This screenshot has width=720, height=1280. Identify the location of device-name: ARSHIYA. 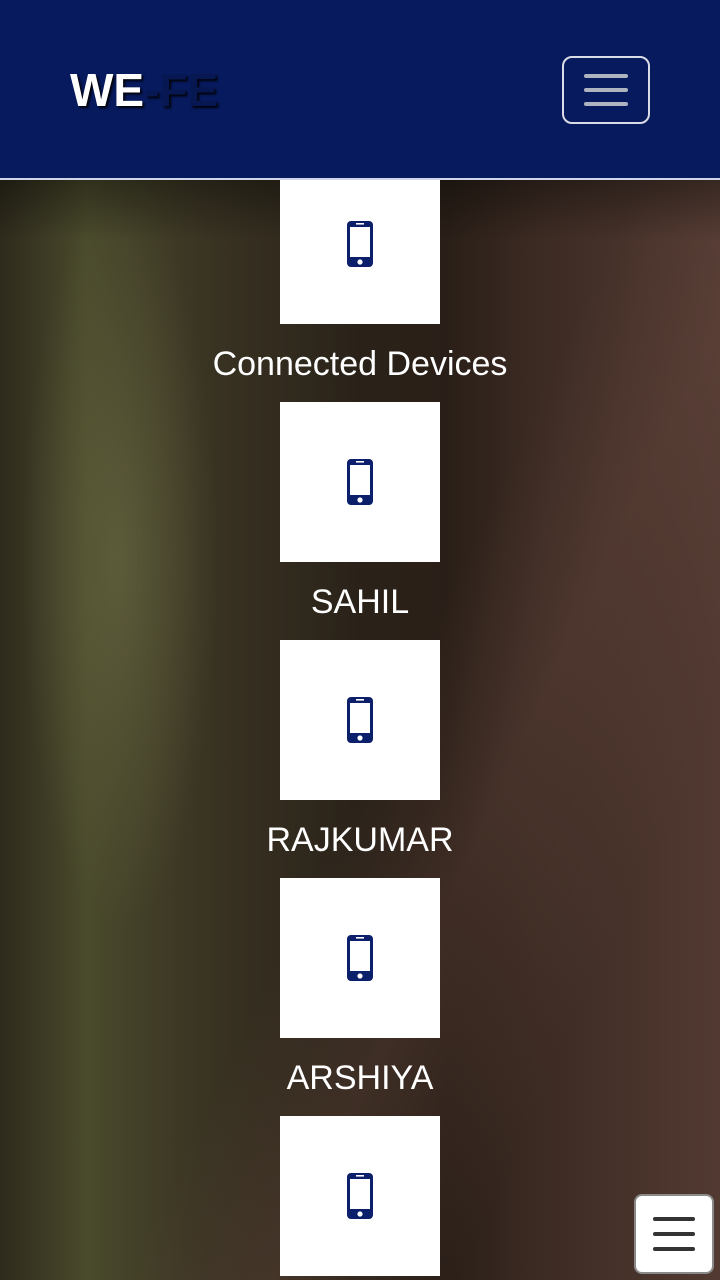
(360, 1078).